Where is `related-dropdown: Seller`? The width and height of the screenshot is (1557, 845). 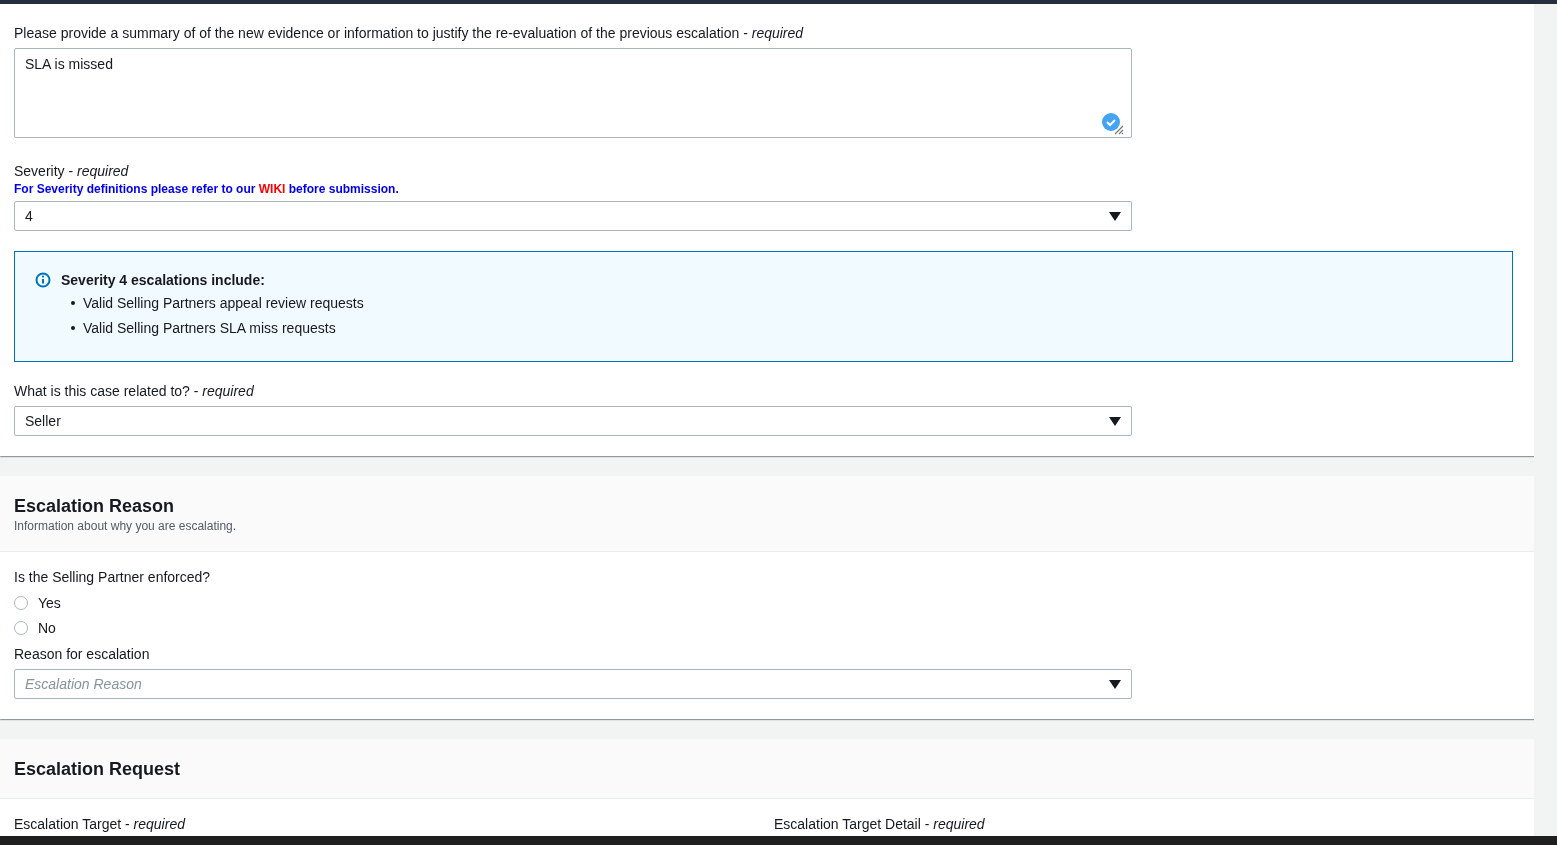 related-dropdown: Seller is located at coordinates (573, 421).